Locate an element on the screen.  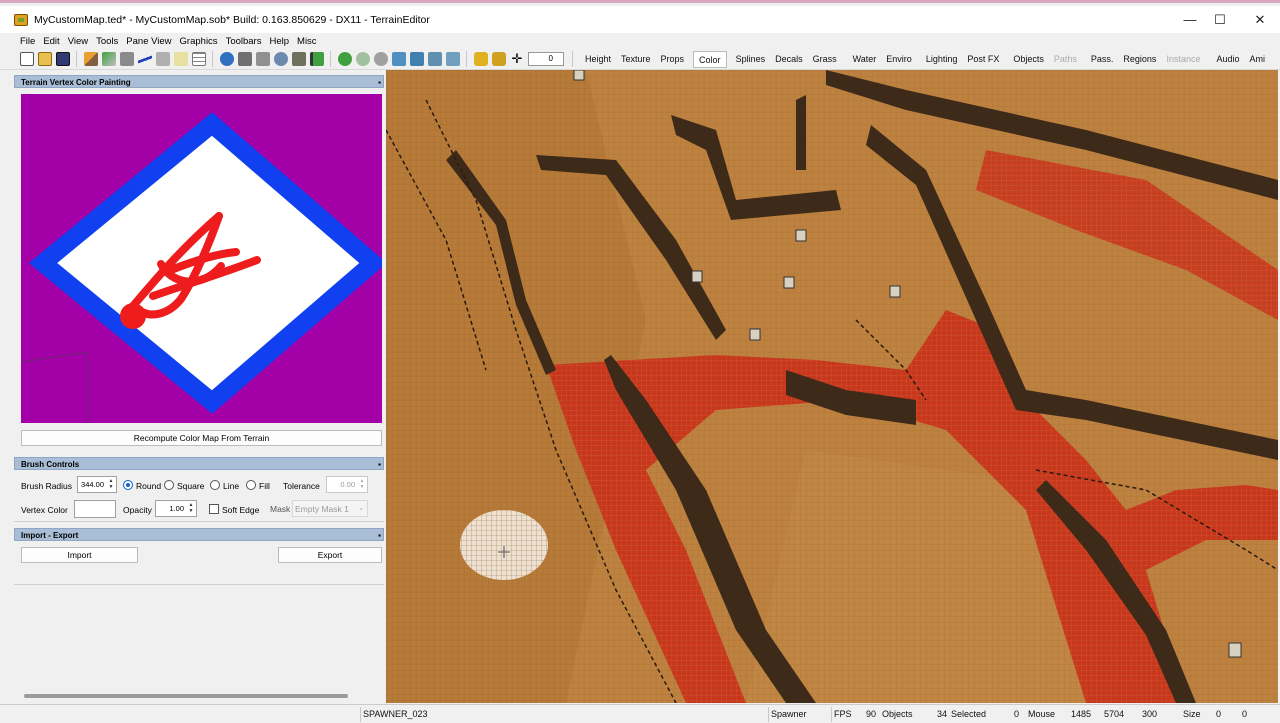
terrain-icon is located at coordinates (245, 59).